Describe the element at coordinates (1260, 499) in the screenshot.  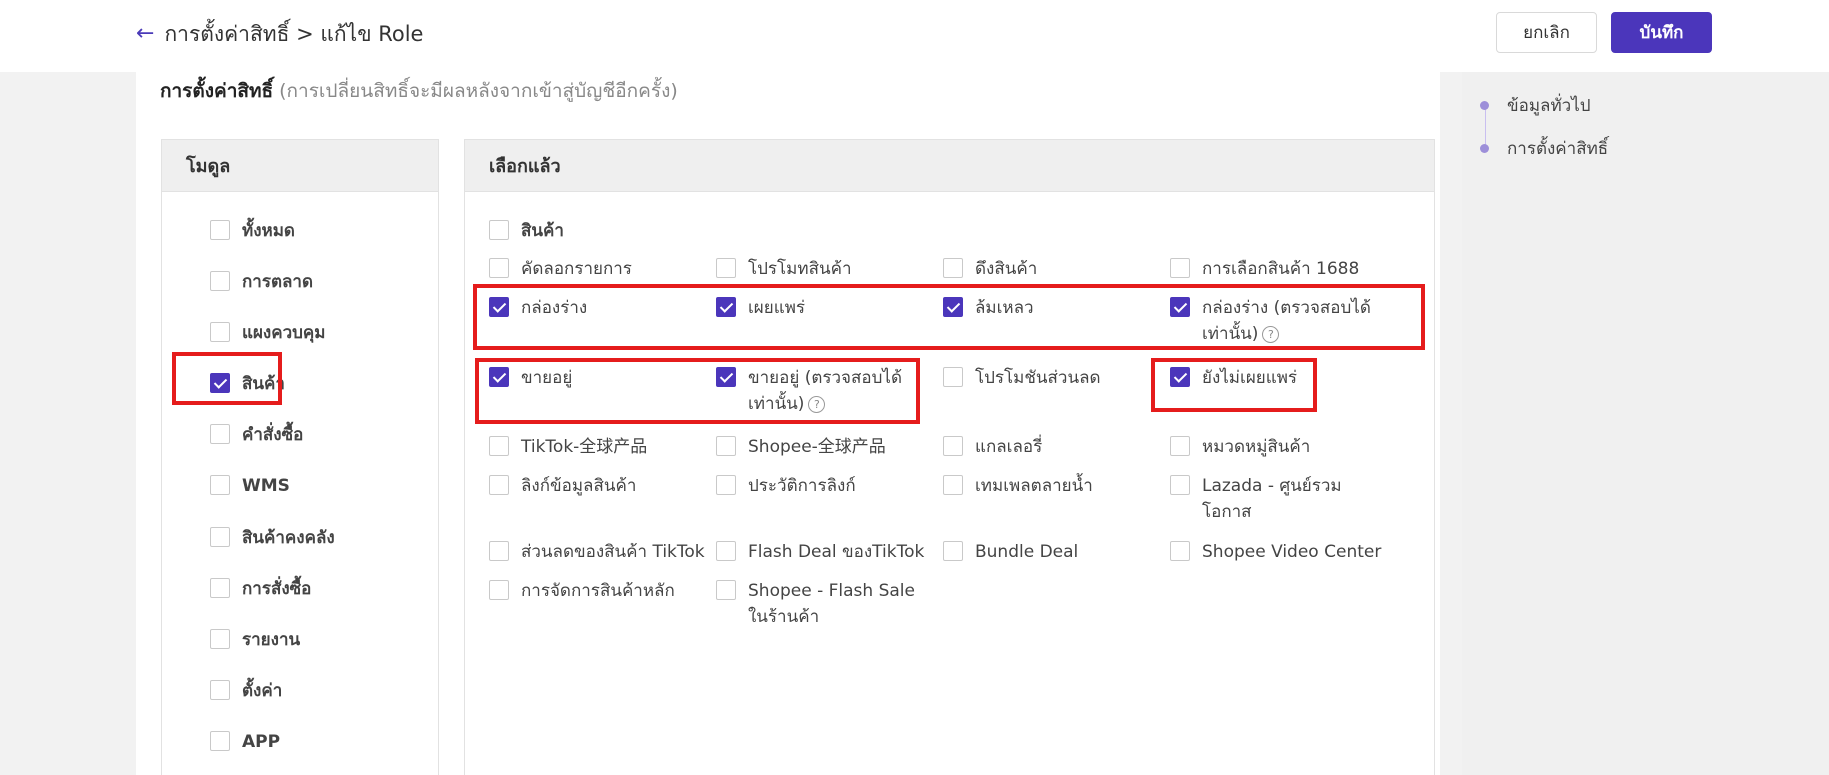
I see `permission-item: Lazada - ศูนย์รวมโอกาส` at that location.